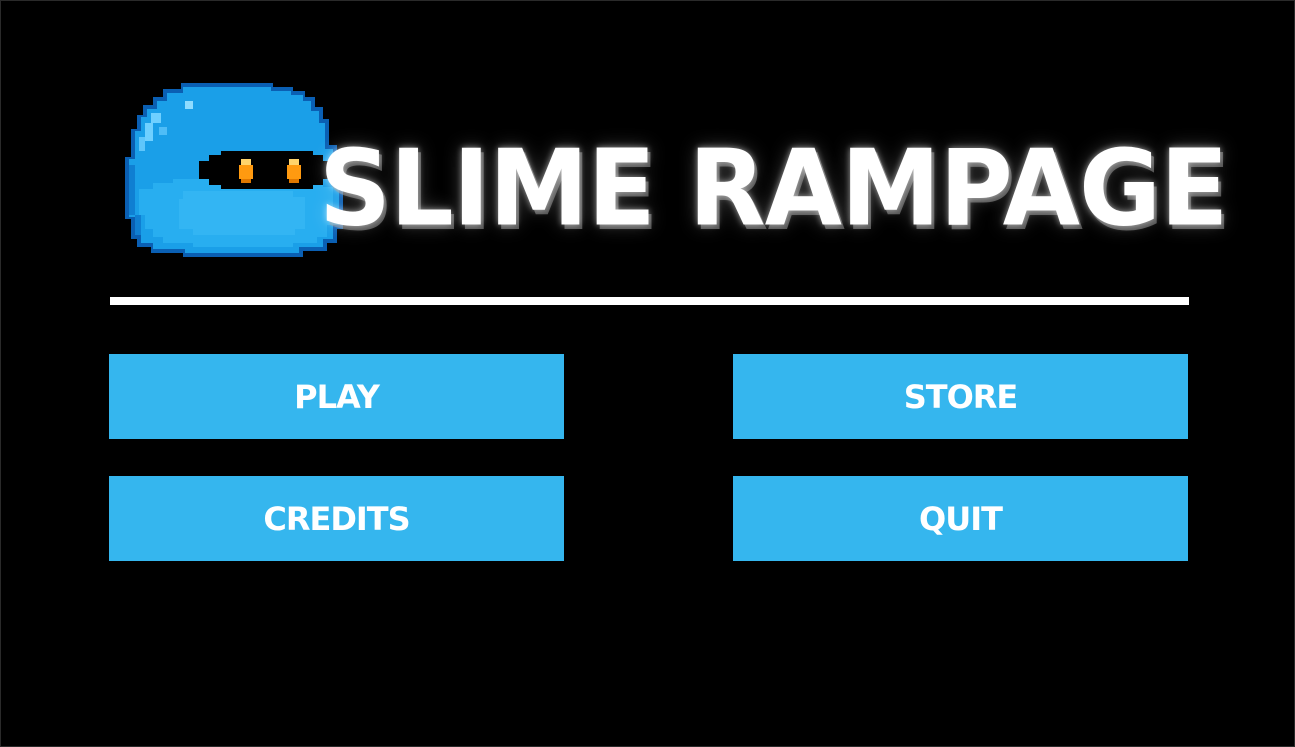 The image size is (1295, 747). Describe the element at coordinates (649, 301) in the screenshot. I see `title-divider` at that location.